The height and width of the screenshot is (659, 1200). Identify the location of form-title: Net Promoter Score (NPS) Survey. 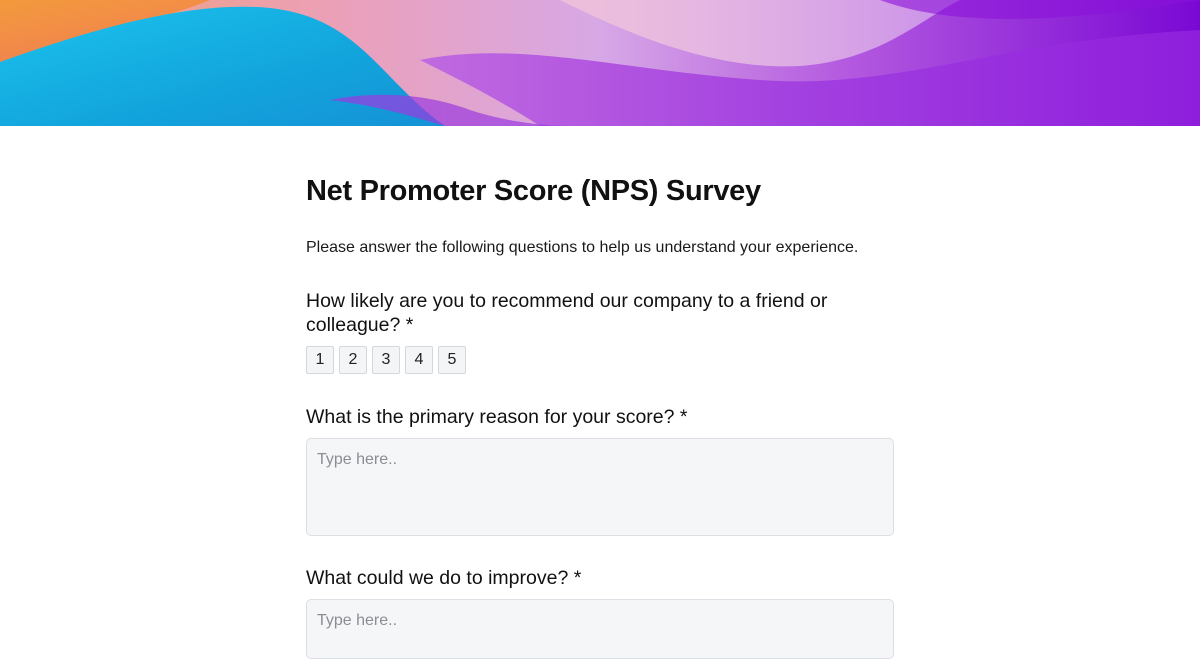
(533, 191).